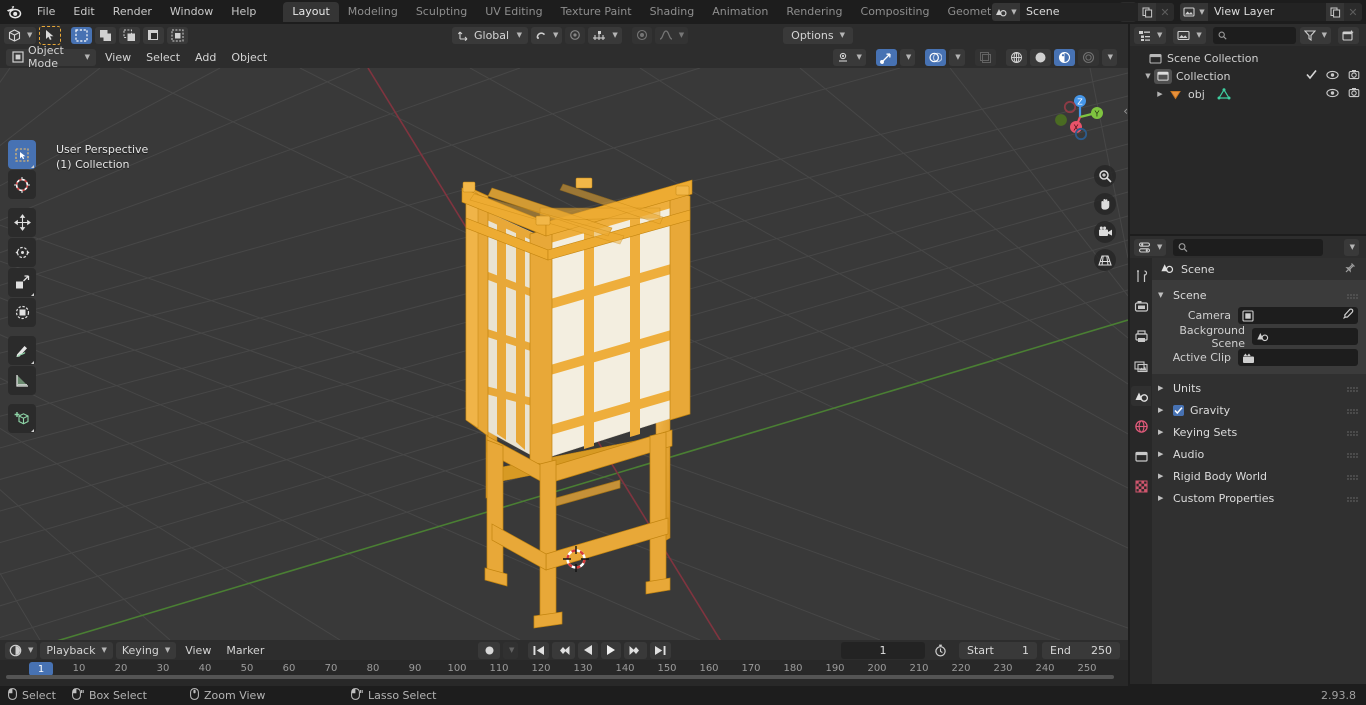 This screenshot has height=705, width=1366. I want to click on workspace-tab-shading: Shading, so click(672, 12).